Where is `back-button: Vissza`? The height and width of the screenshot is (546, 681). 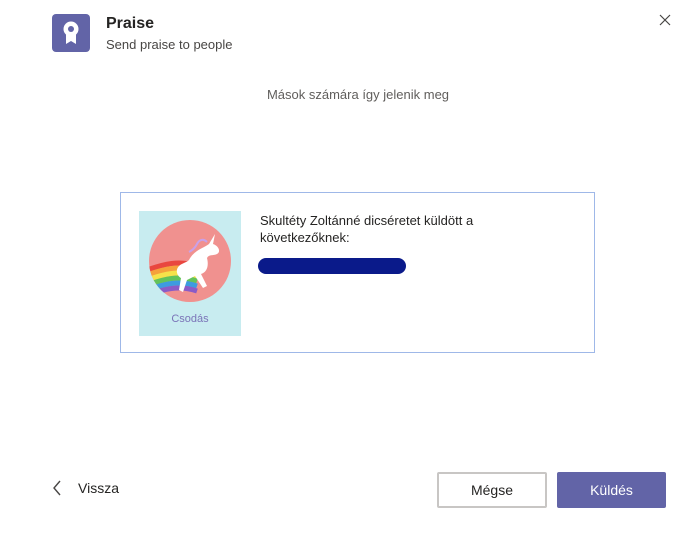 back-button: Vissza is located at coordinates (85, 488).